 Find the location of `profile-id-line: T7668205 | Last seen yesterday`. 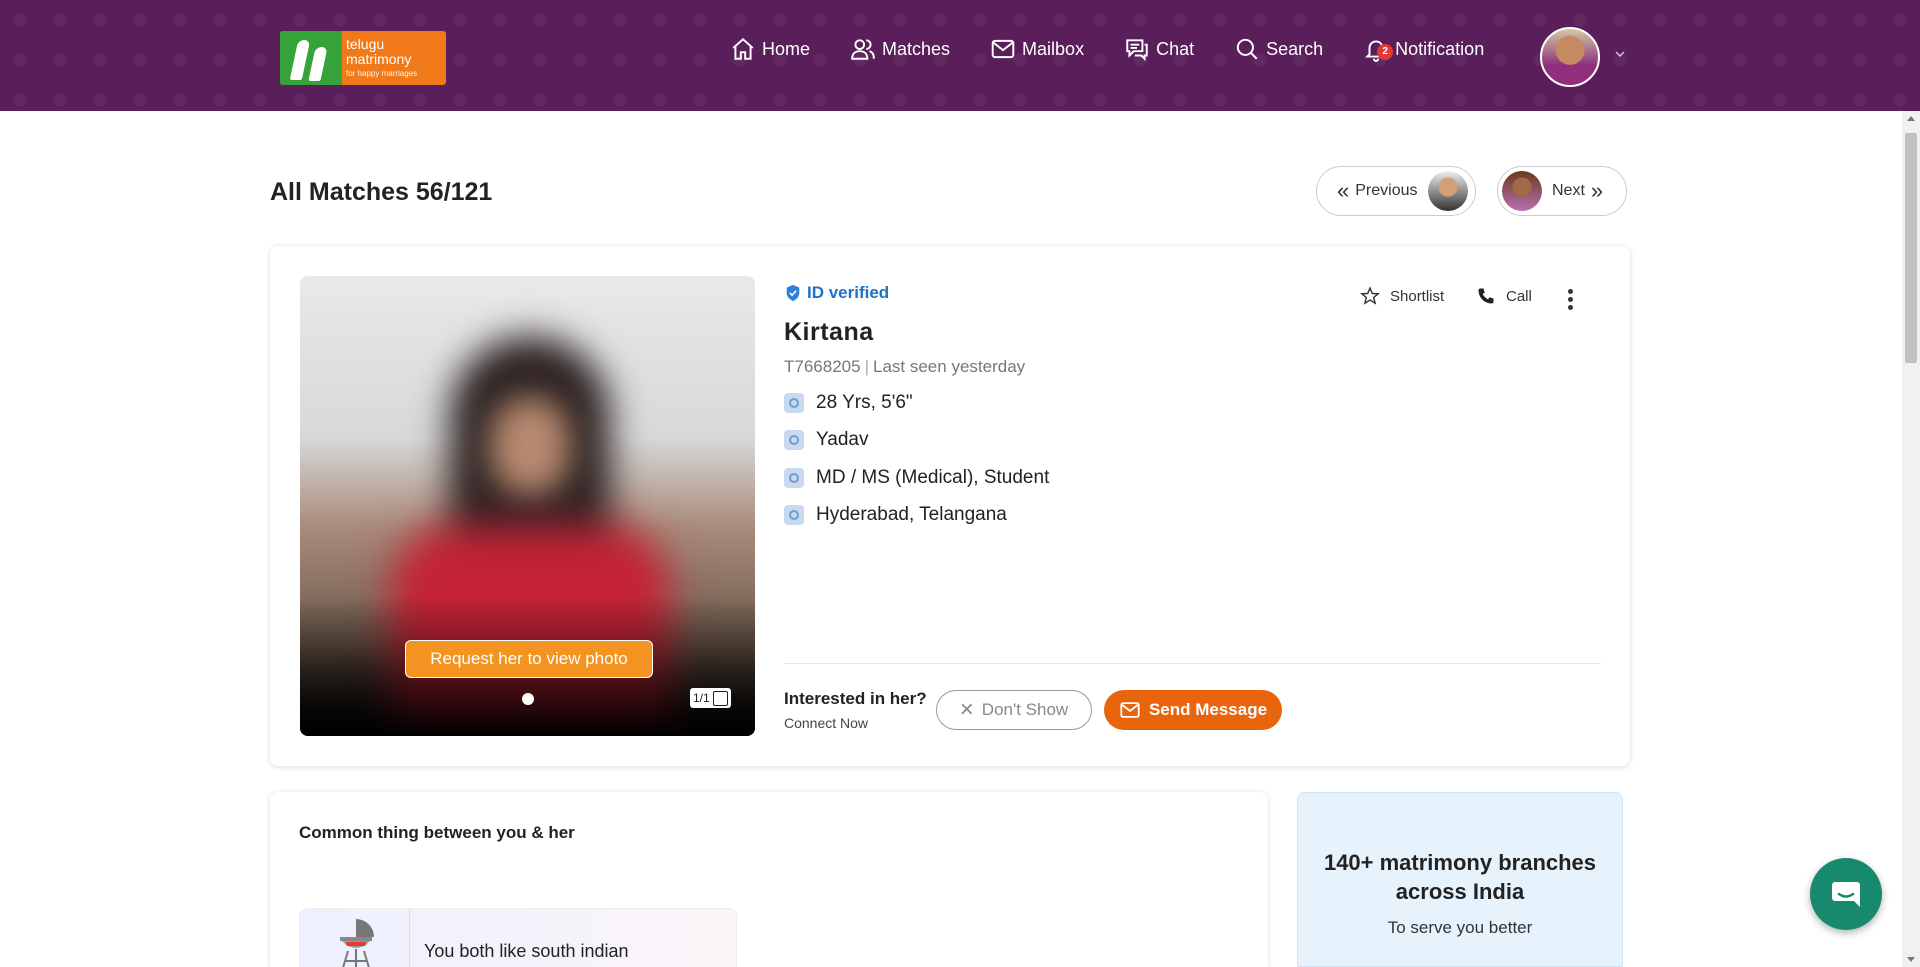

profile-id-line: T7668205 | Last seen yesterday is located at coordinates (905, 366).